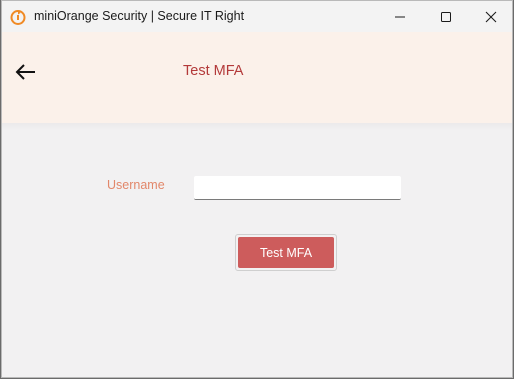 The height and width of the screenshot is (379, 514). Describe the element at coordinates (18, 17) in the screenshot. I see `miniorange-logo-icon` at that location.